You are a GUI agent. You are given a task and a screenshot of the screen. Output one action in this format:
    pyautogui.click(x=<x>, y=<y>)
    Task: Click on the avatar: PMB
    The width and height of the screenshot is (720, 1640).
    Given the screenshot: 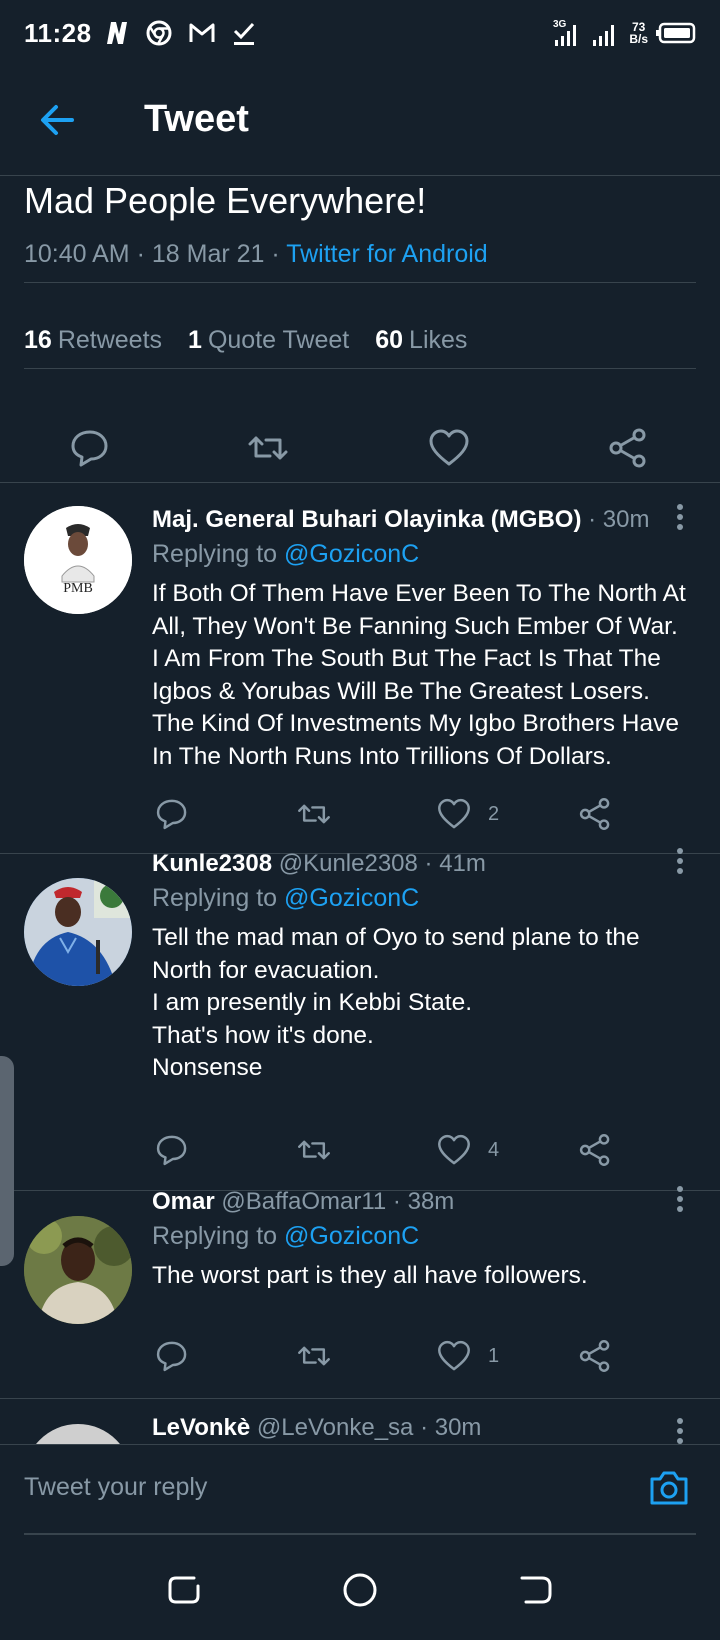 What is the action you would take?
    pyautogui.click(x=78, y=560)
    